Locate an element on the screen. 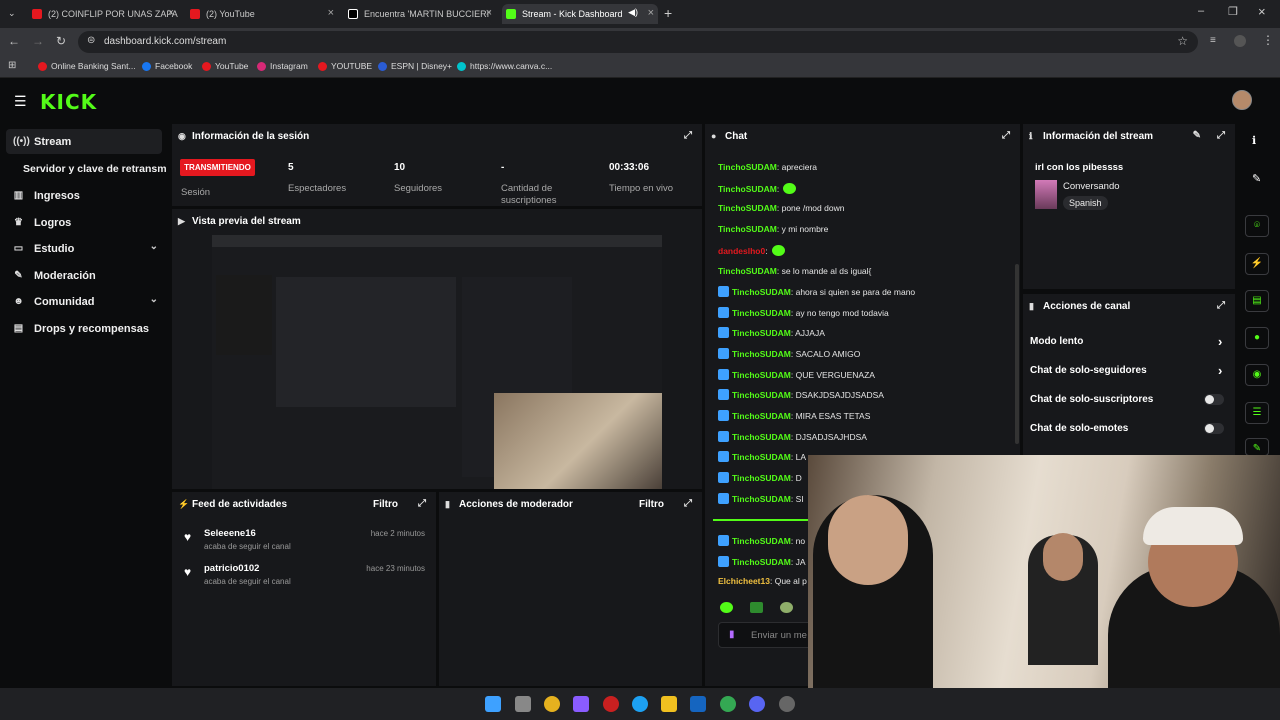 The image size is (1280, 720). tab-coinflip: (2) COINFLIP POR UNAS ZAPA × is located at coordinates (103, 14).